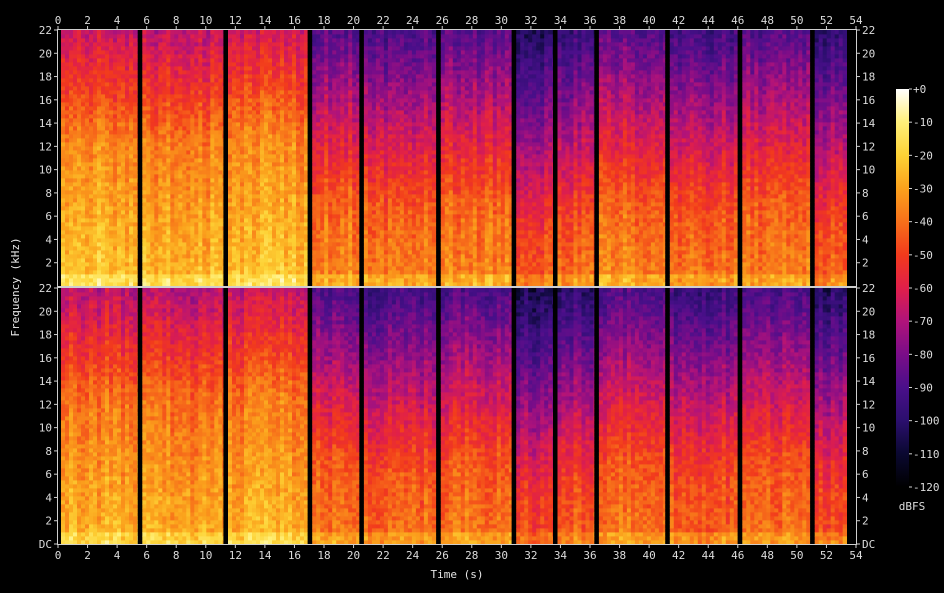  I want to click on x-tick-label: 24, so click(413, 20).